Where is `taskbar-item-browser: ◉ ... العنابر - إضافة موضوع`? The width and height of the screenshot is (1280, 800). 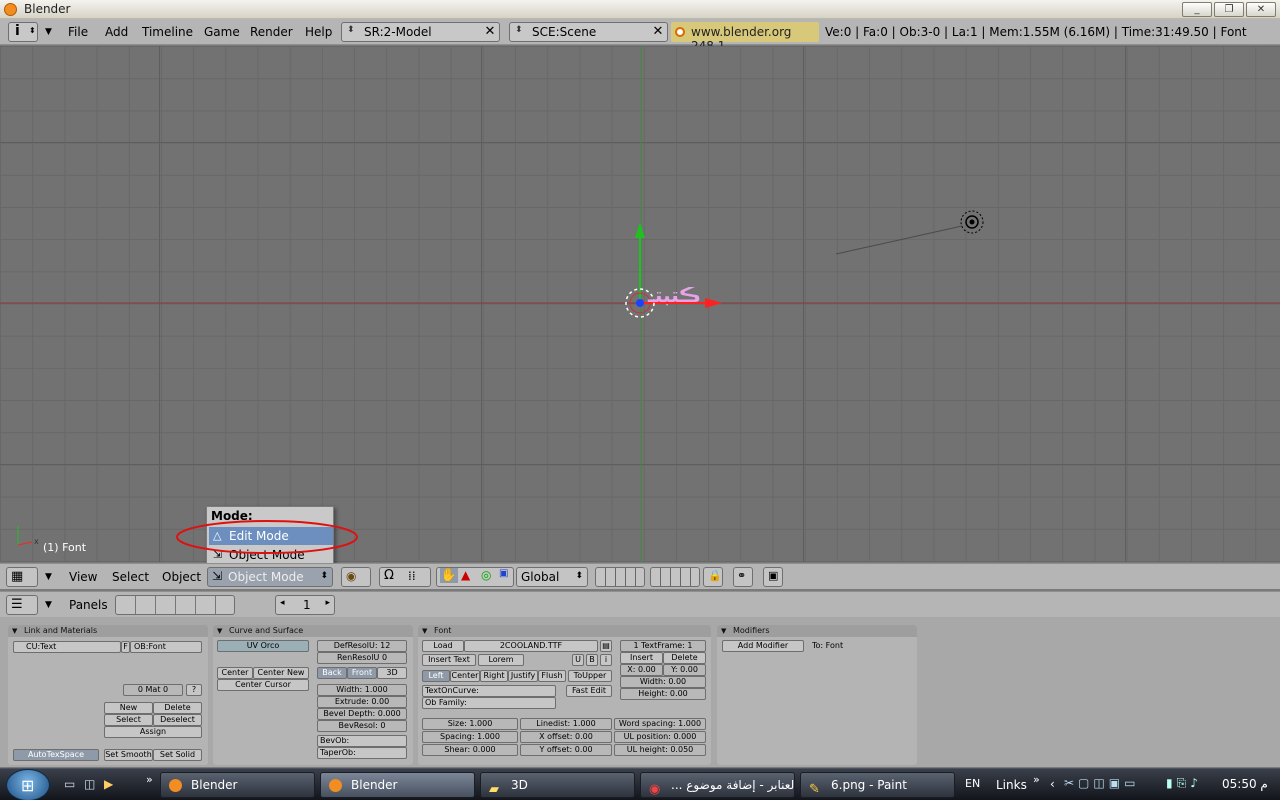
taskbar-item-browser: ◉ ... العنابر - إضافة موضوع is located at coordinates (717, 785).